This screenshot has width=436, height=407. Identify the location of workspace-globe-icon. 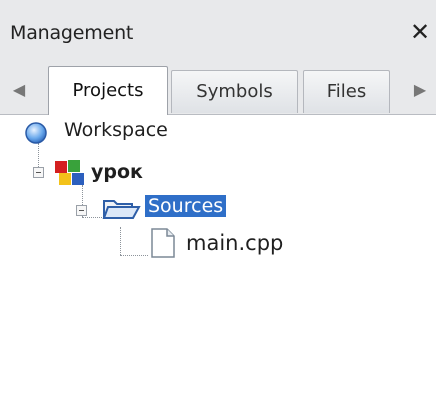
(36, 133).